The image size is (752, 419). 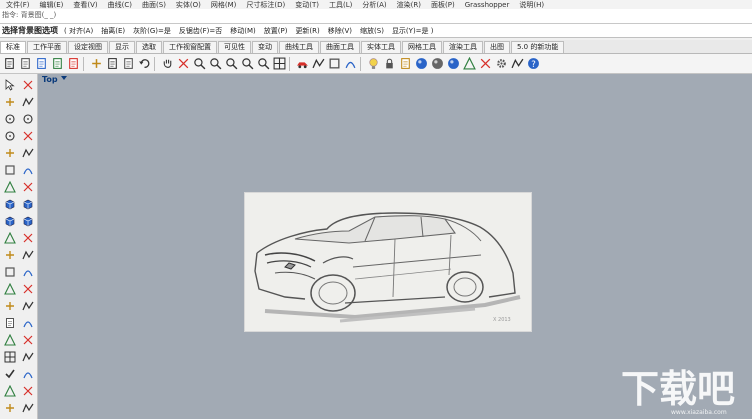 What do you see at coordinates (531, 4) in the screenshot?
I see `menu-item: 说明(H)` at bounding box center [531, 4].